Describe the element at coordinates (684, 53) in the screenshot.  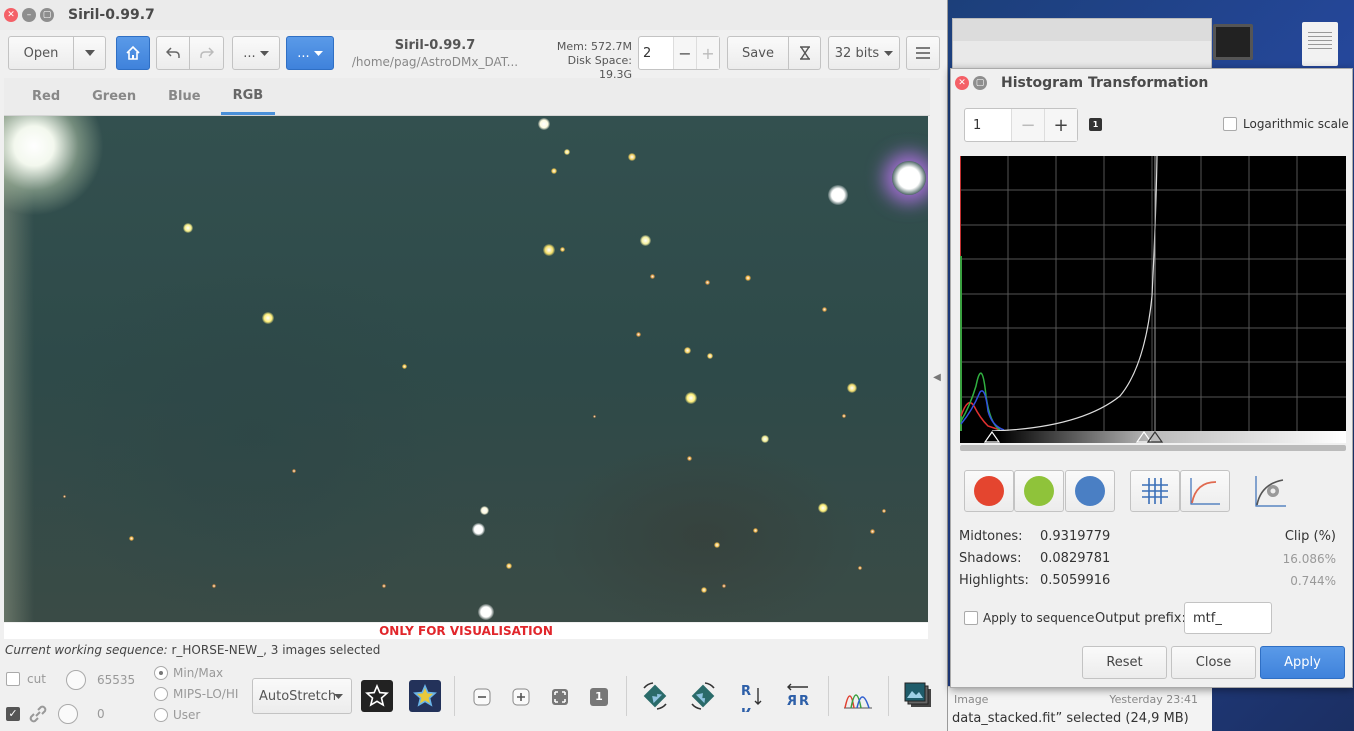
I see `decrement-button: −` at that location.